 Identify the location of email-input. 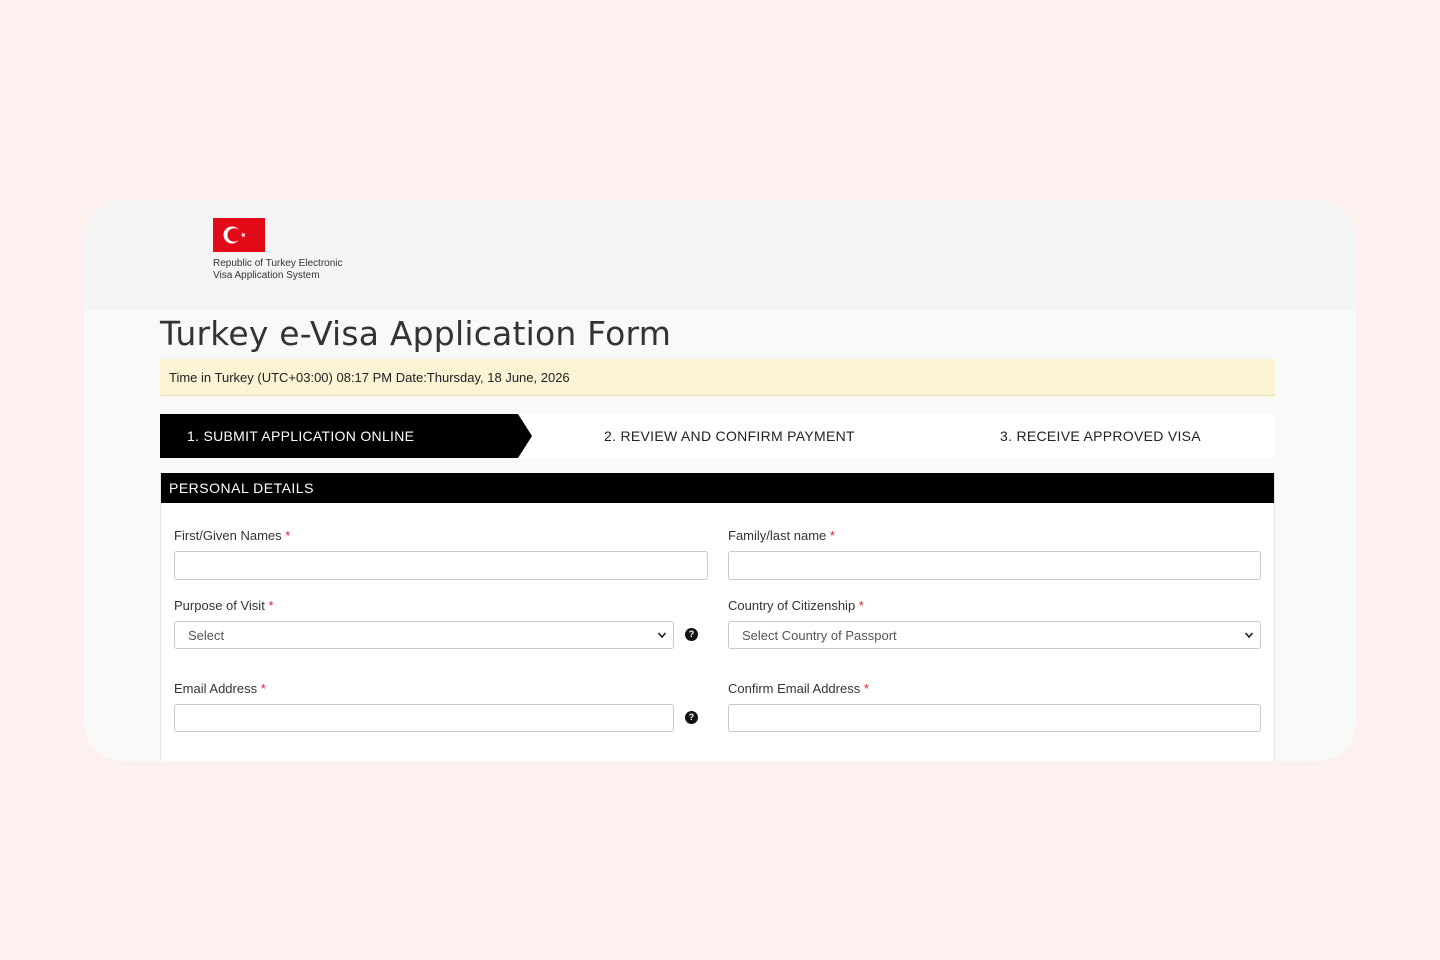
(424, 718).